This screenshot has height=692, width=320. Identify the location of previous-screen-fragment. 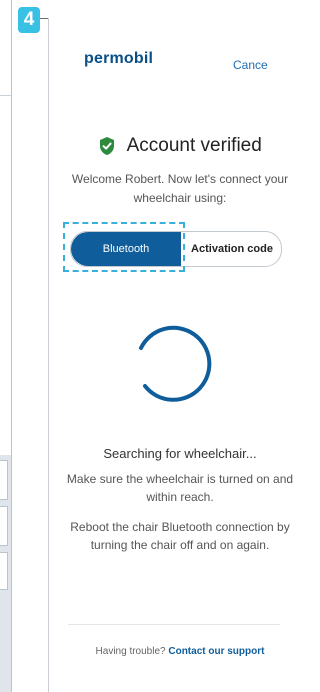
(6, 346).